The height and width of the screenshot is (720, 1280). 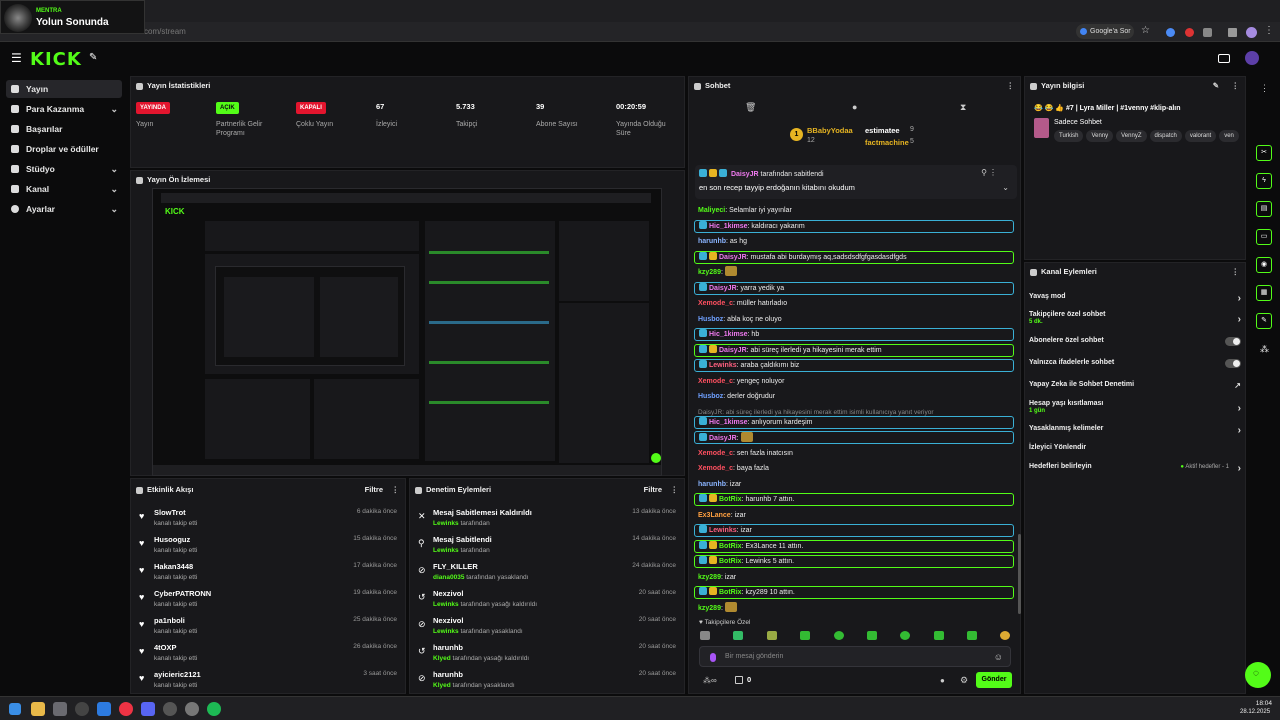 I want to click on sidebar-item-studyo: Stüdyo ⌄, so click(x=64, y=169).